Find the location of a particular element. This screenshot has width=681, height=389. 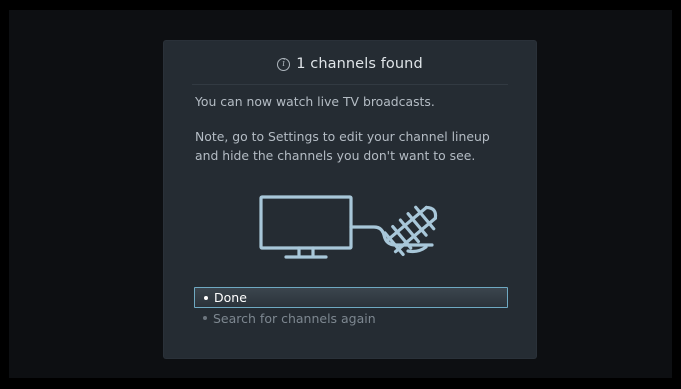

message-live-tv: You can now watch live TV broadcasts. is located at coordinates (315, 101).